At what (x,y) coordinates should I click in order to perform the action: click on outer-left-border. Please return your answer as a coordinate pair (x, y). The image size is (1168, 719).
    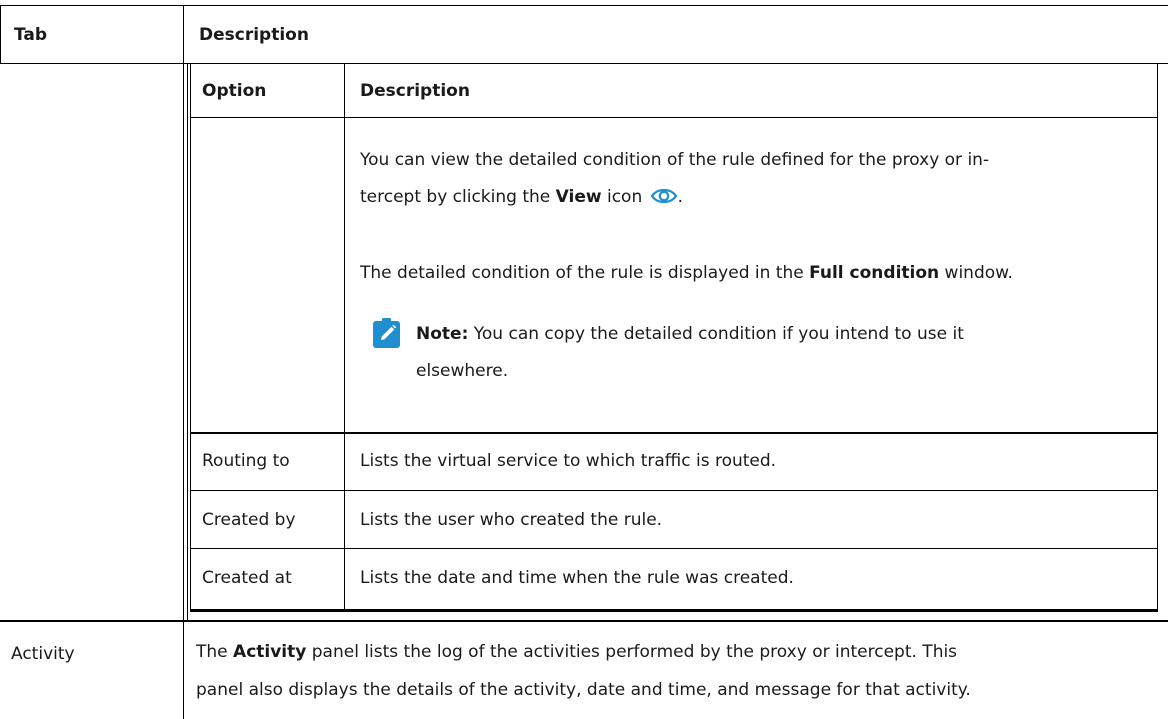
    Looking at the image, I should click on (0, 34).